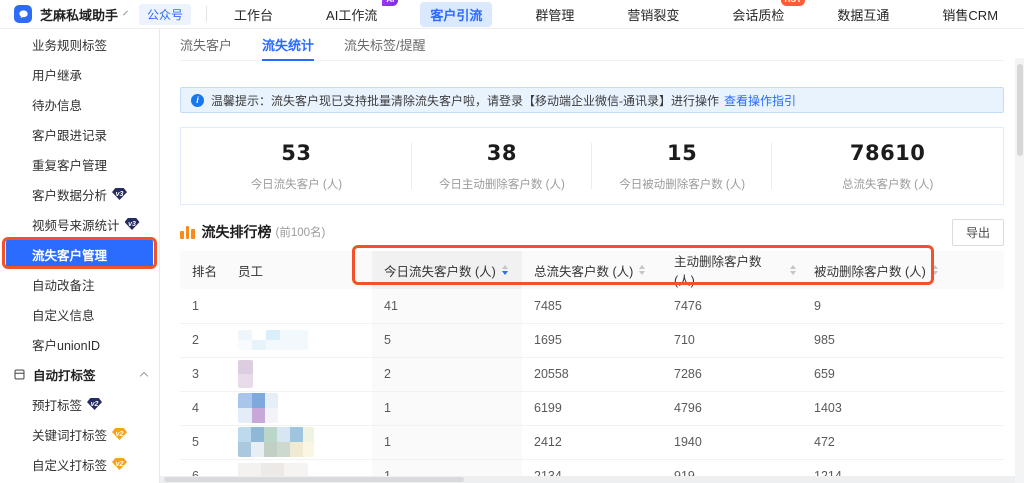 The width and height of the screenshot is (1024, 483). What do you see at coordinates (203, 408) in the screenshot?
I see `rank-cell: 4` at bounding box center [203, 408].